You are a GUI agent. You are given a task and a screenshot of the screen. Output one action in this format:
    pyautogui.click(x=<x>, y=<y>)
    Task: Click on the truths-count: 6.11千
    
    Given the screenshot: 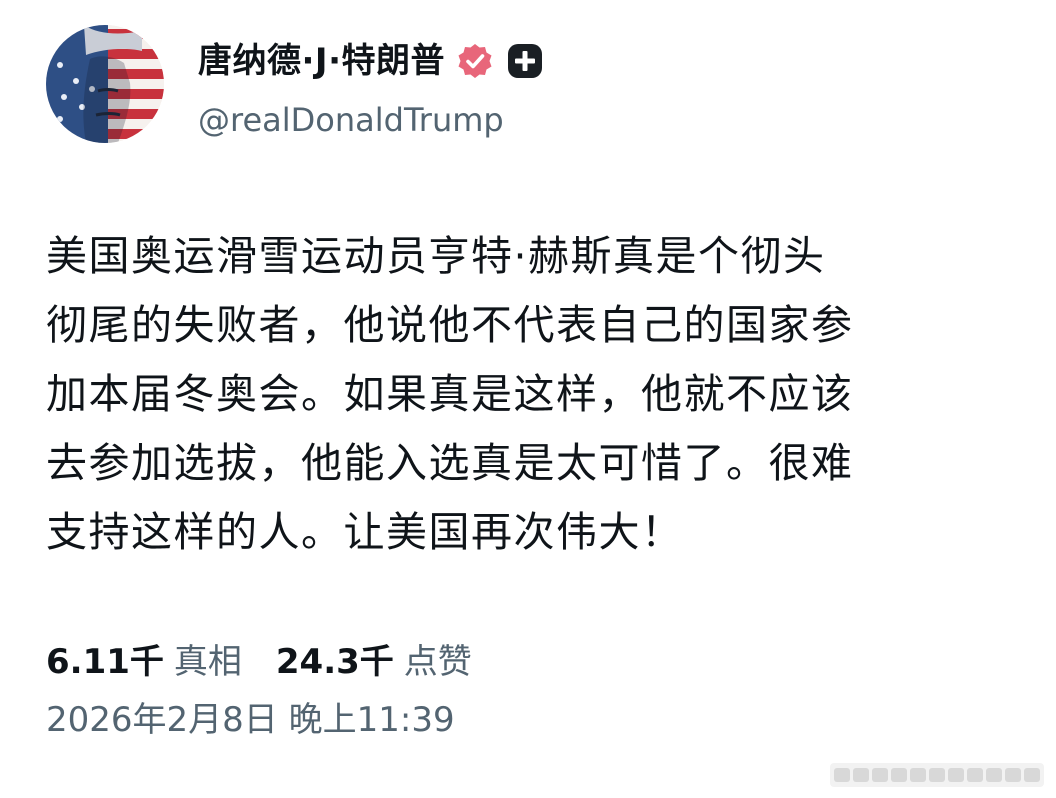 What is the action you would take?
    pyautogui.click(x=105, y=661)
    